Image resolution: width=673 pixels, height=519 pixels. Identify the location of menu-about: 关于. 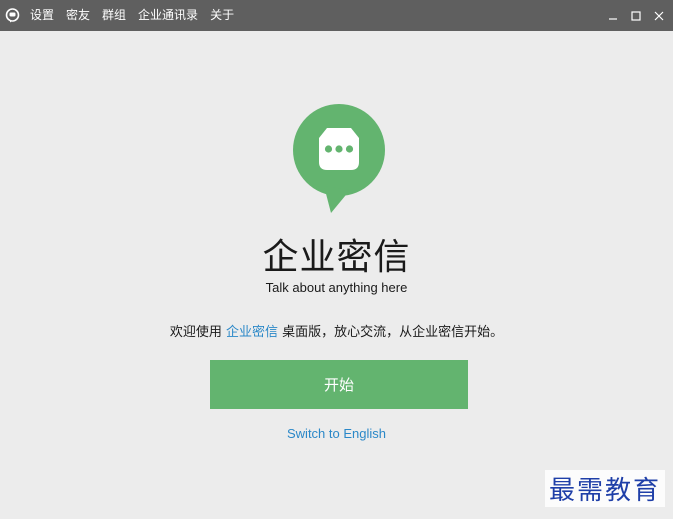
(222, 15).